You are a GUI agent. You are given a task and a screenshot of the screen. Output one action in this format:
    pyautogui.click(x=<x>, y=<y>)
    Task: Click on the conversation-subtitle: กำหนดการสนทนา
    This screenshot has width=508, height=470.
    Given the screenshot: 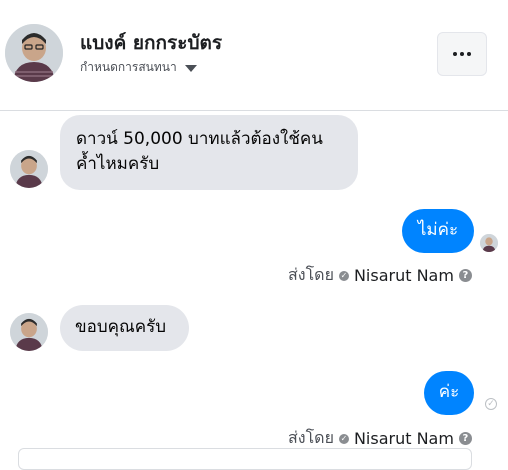 What is the action you would take?
    pyautogui.click(x=128, y=67)
    